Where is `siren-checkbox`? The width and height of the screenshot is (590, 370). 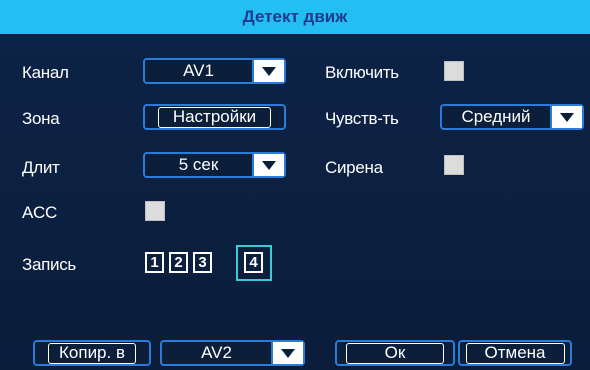 siren-checkbox is located at coordinates (454, 165).